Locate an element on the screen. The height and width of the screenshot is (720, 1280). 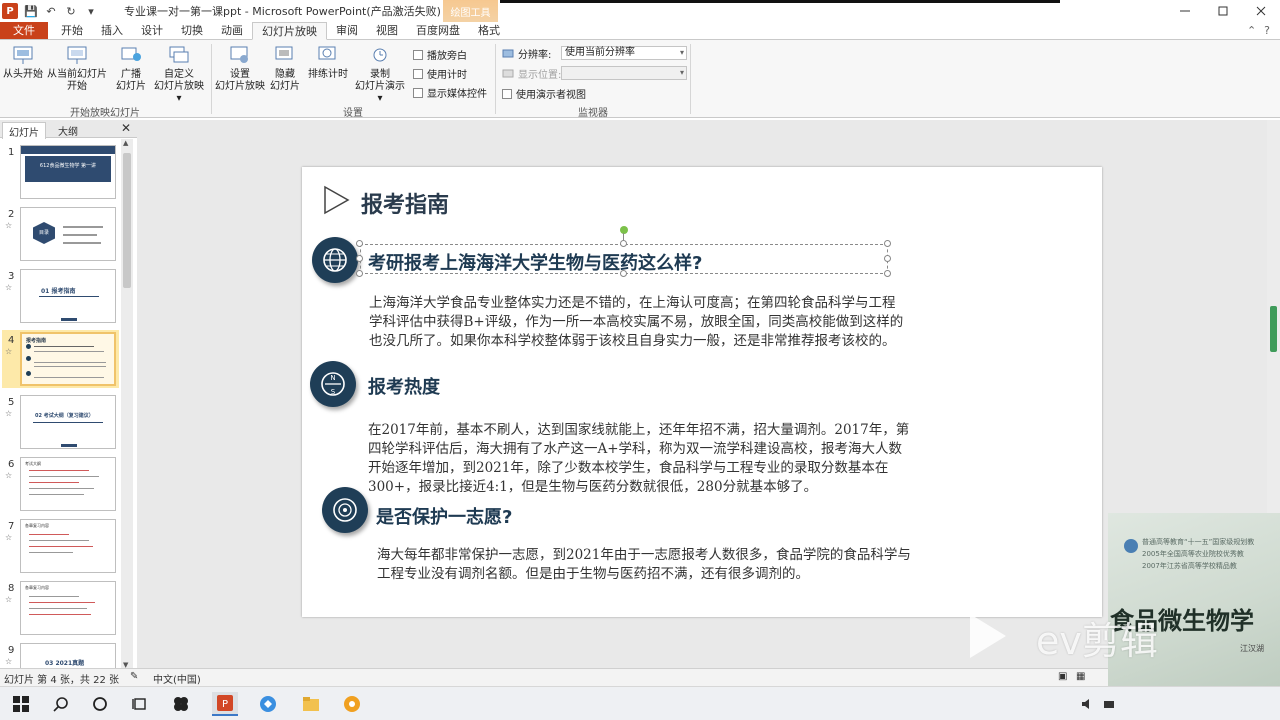
recorder-app-icon is located at coordinates (352, 704).